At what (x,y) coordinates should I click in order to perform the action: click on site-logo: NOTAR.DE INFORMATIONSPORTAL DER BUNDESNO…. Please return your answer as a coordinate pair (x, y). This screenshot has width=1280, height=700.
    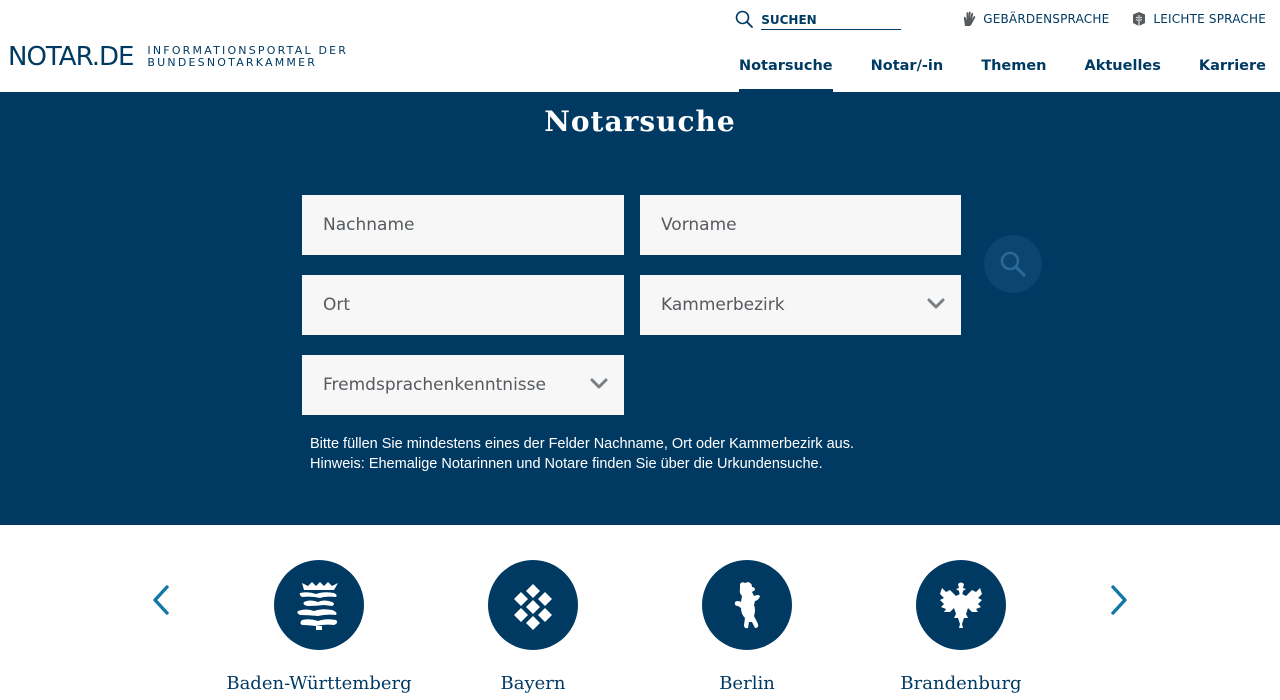
    Looking at the image, I should click on (178, 57).